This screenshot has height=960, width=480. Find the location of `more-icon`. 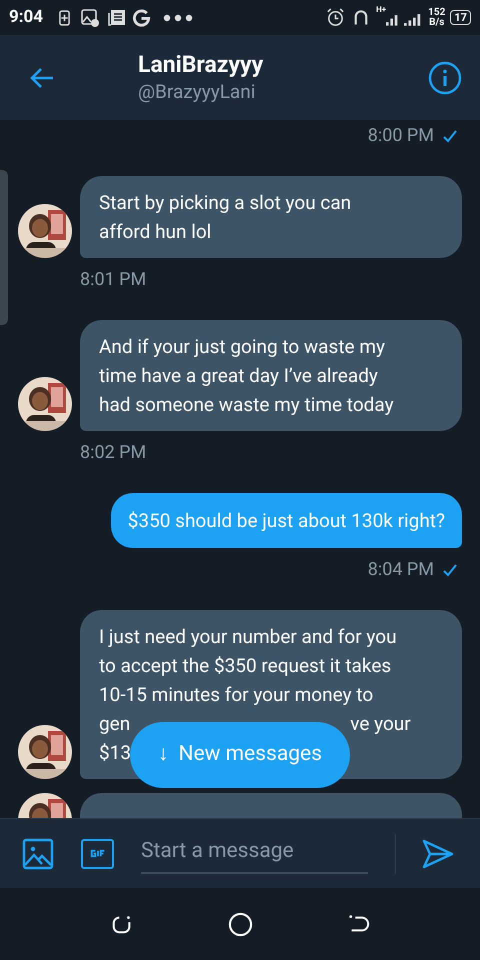

more-icon is located at coordinates (178, 18).